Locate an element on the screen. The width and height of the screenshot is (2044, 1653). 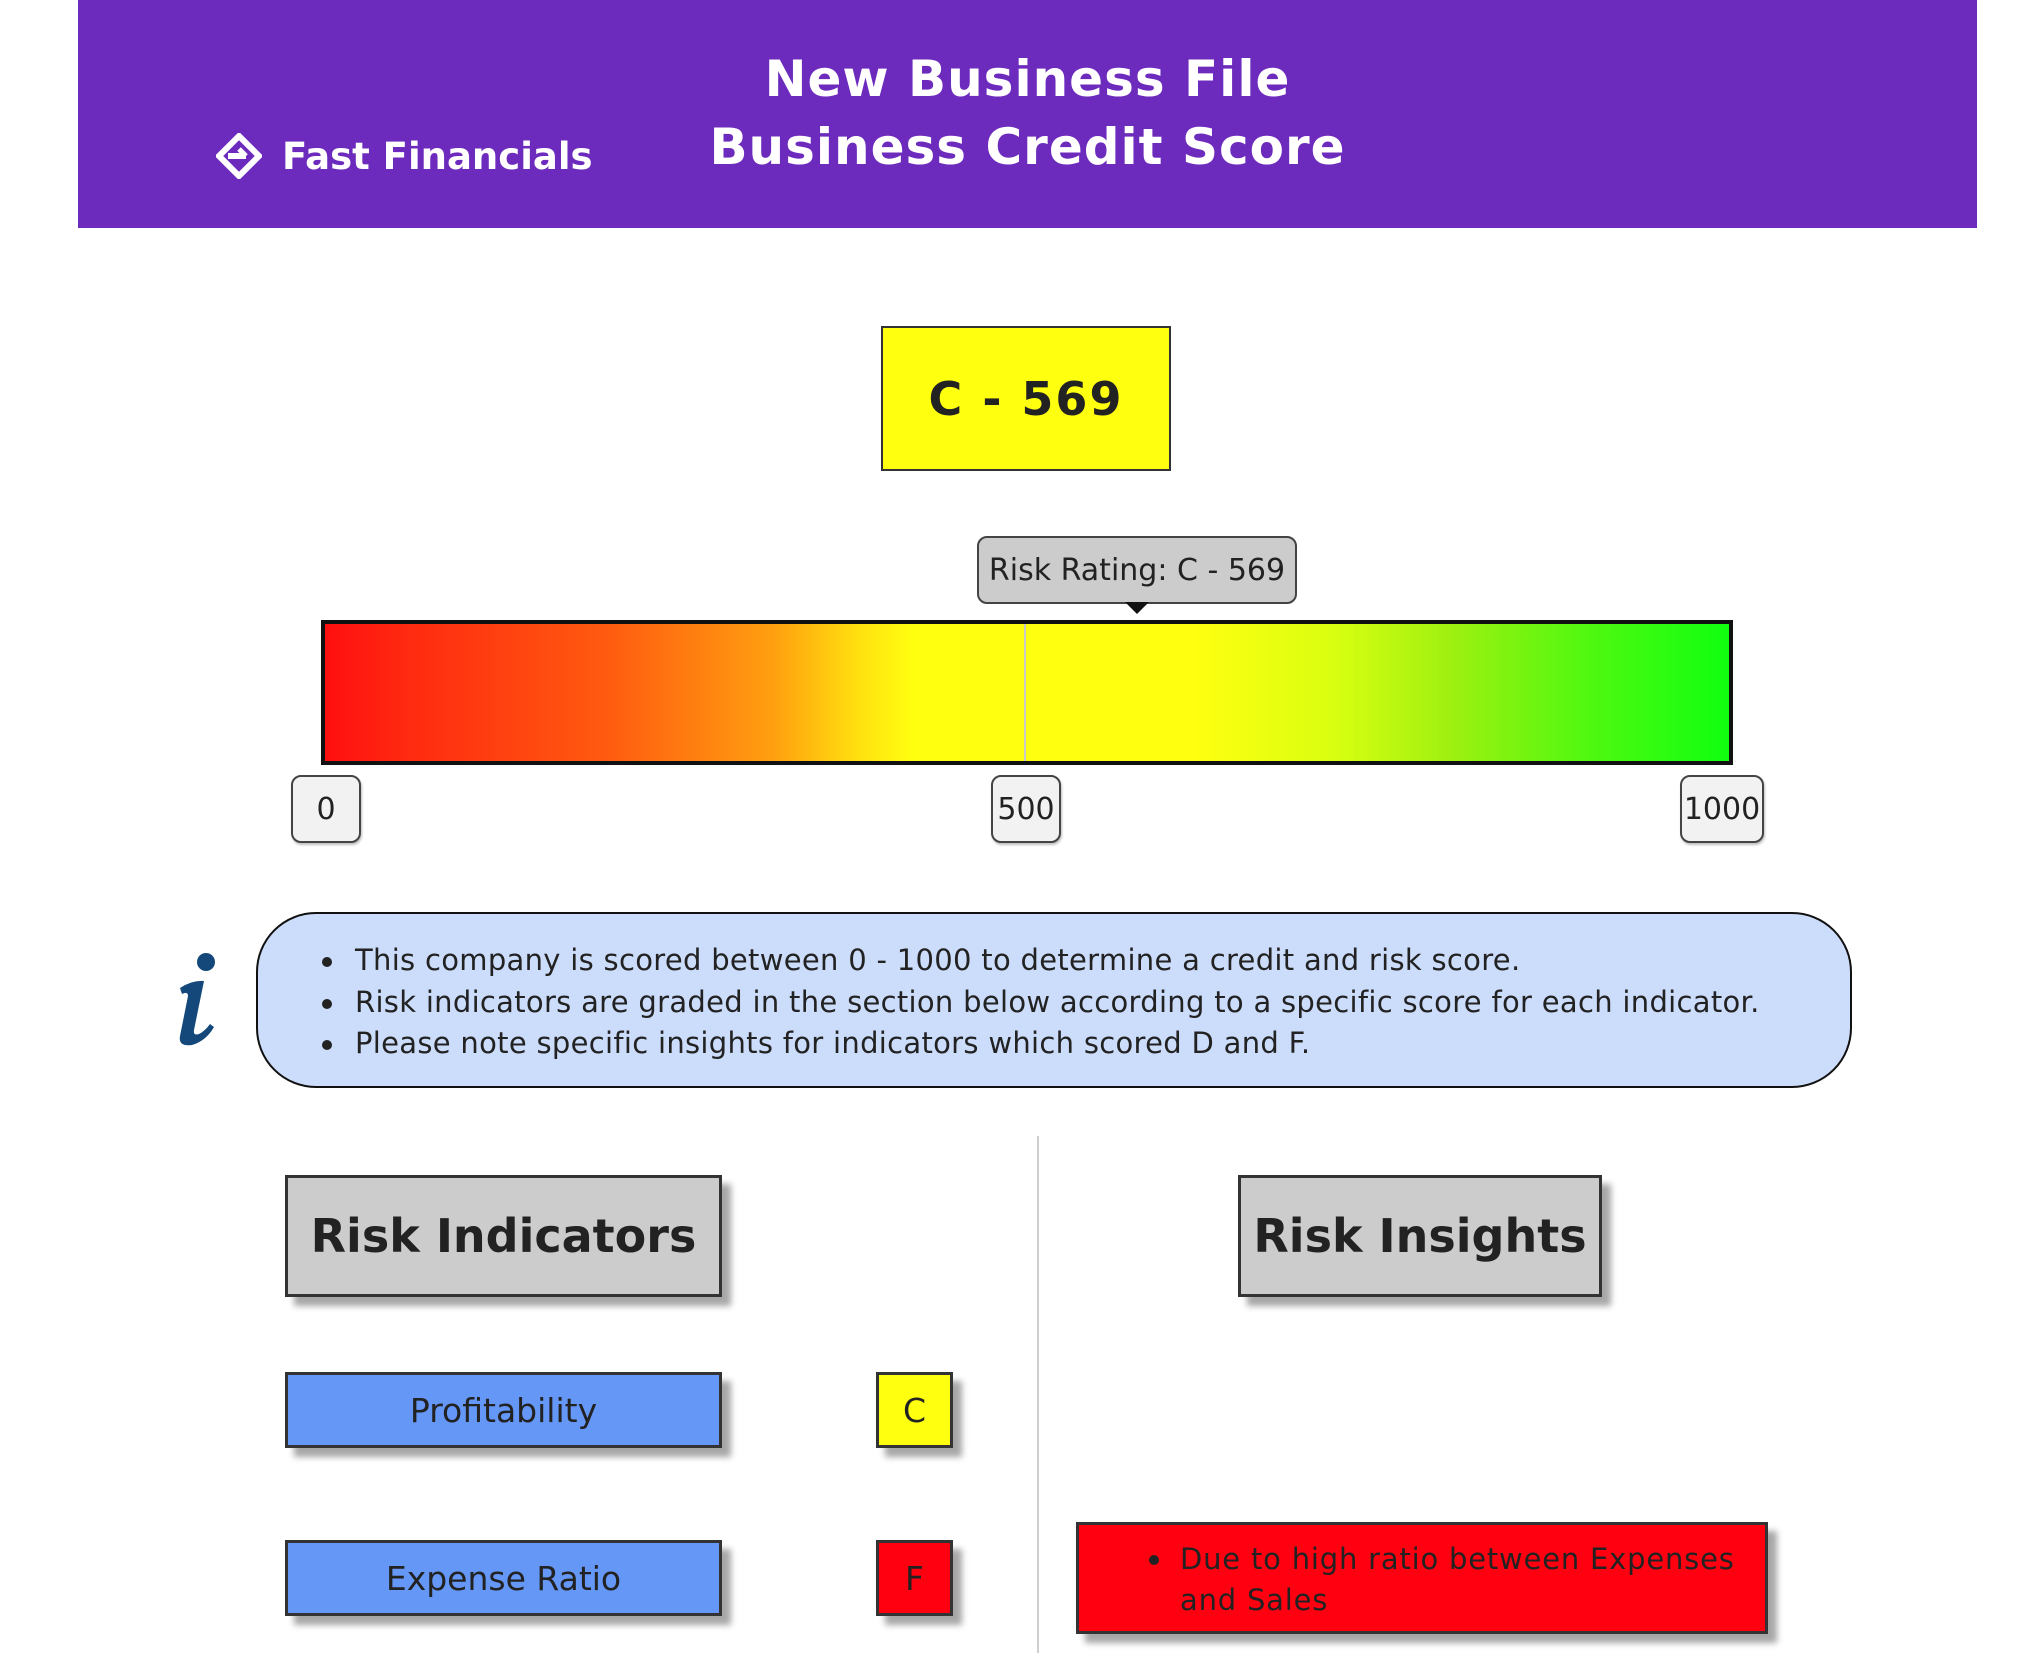
page-title: New Business File is located at coordinates (1027, 79).